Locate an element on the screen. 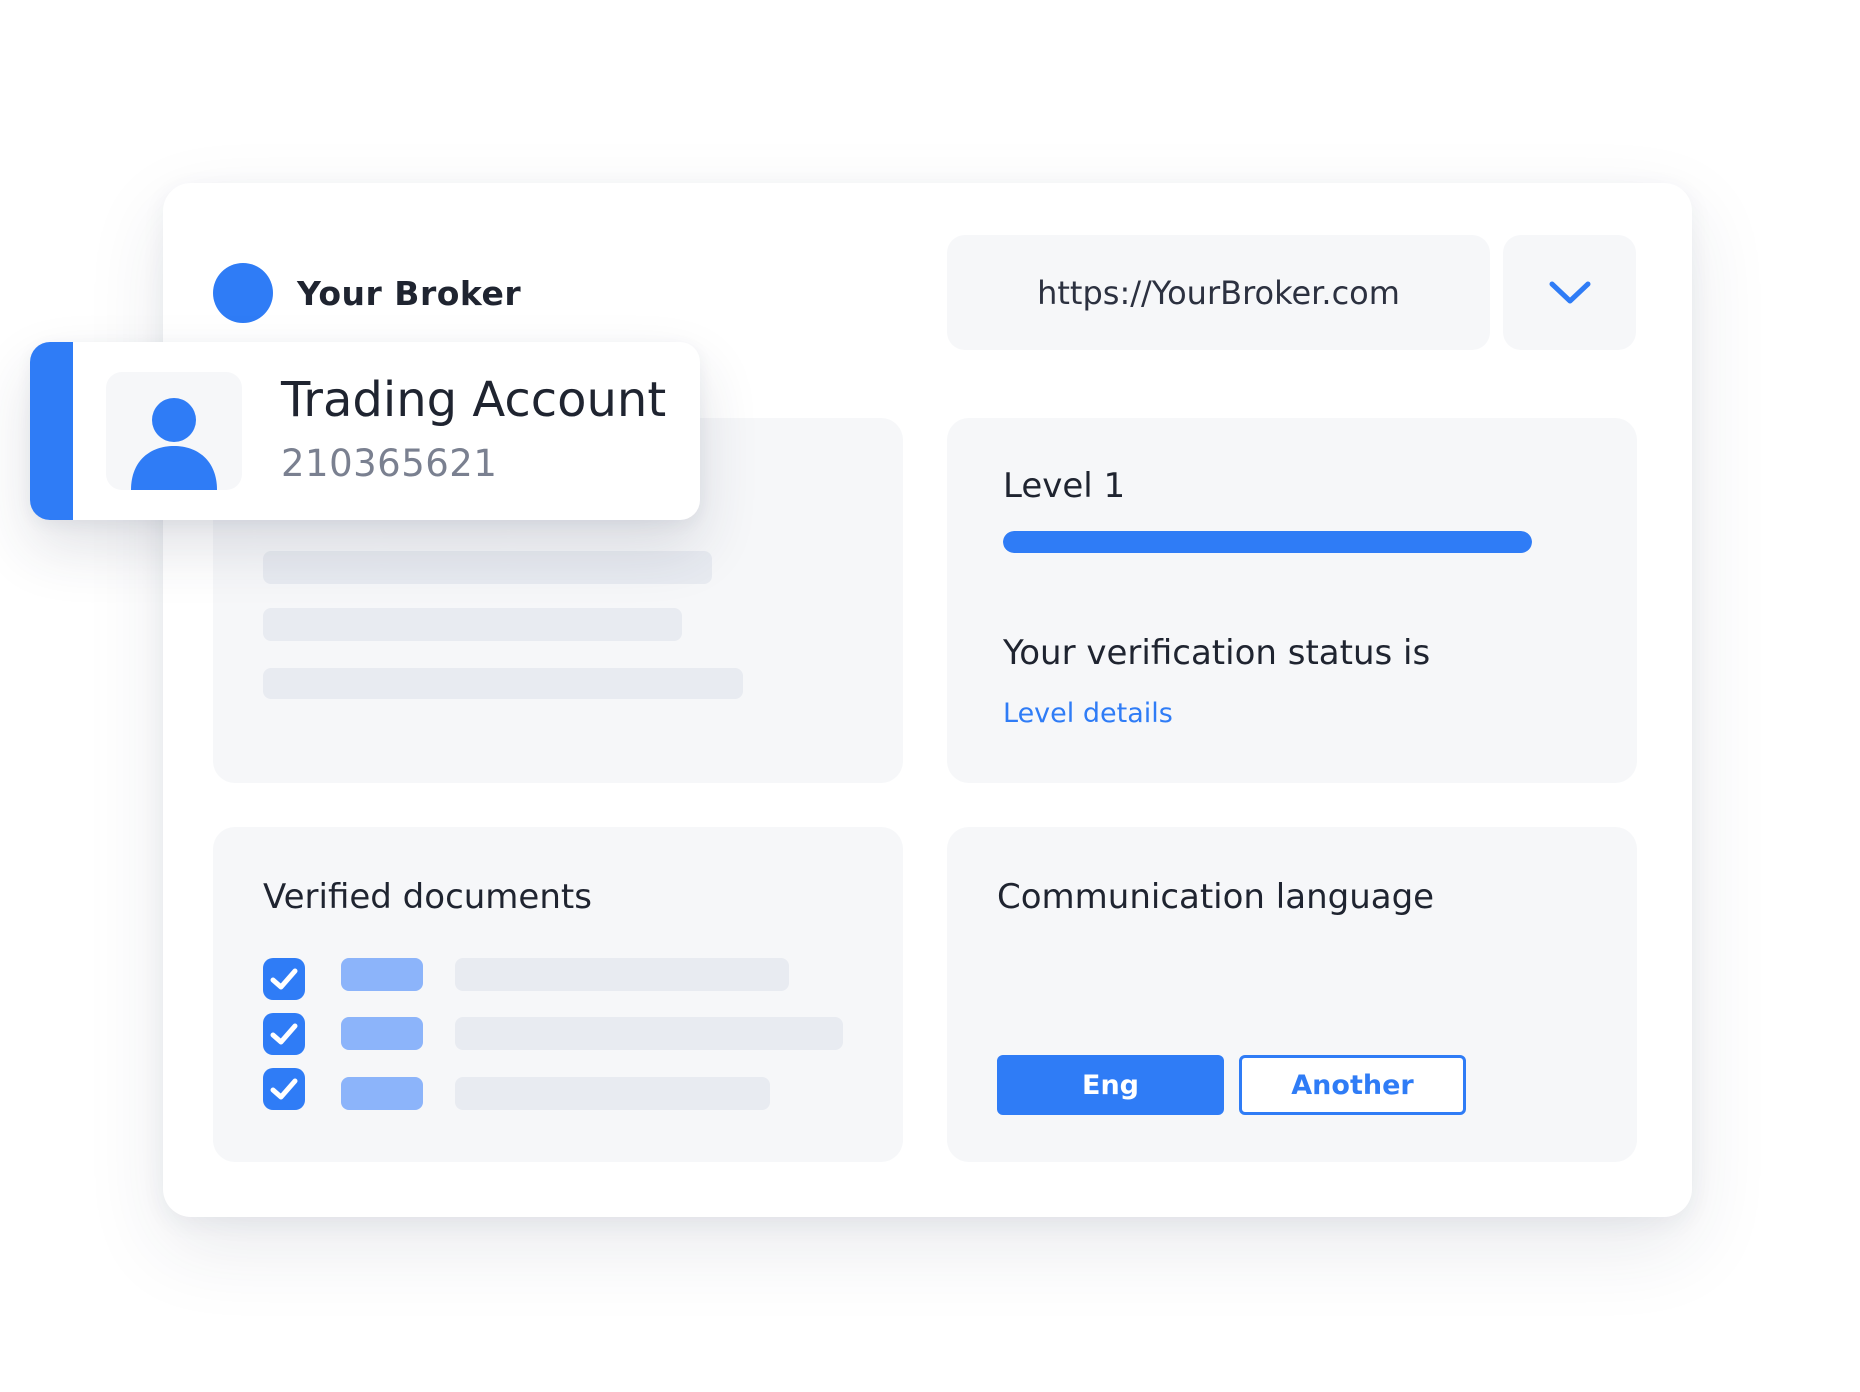  trading-account-card: Trading Account 210365621 is located at coordinates (365, 431).